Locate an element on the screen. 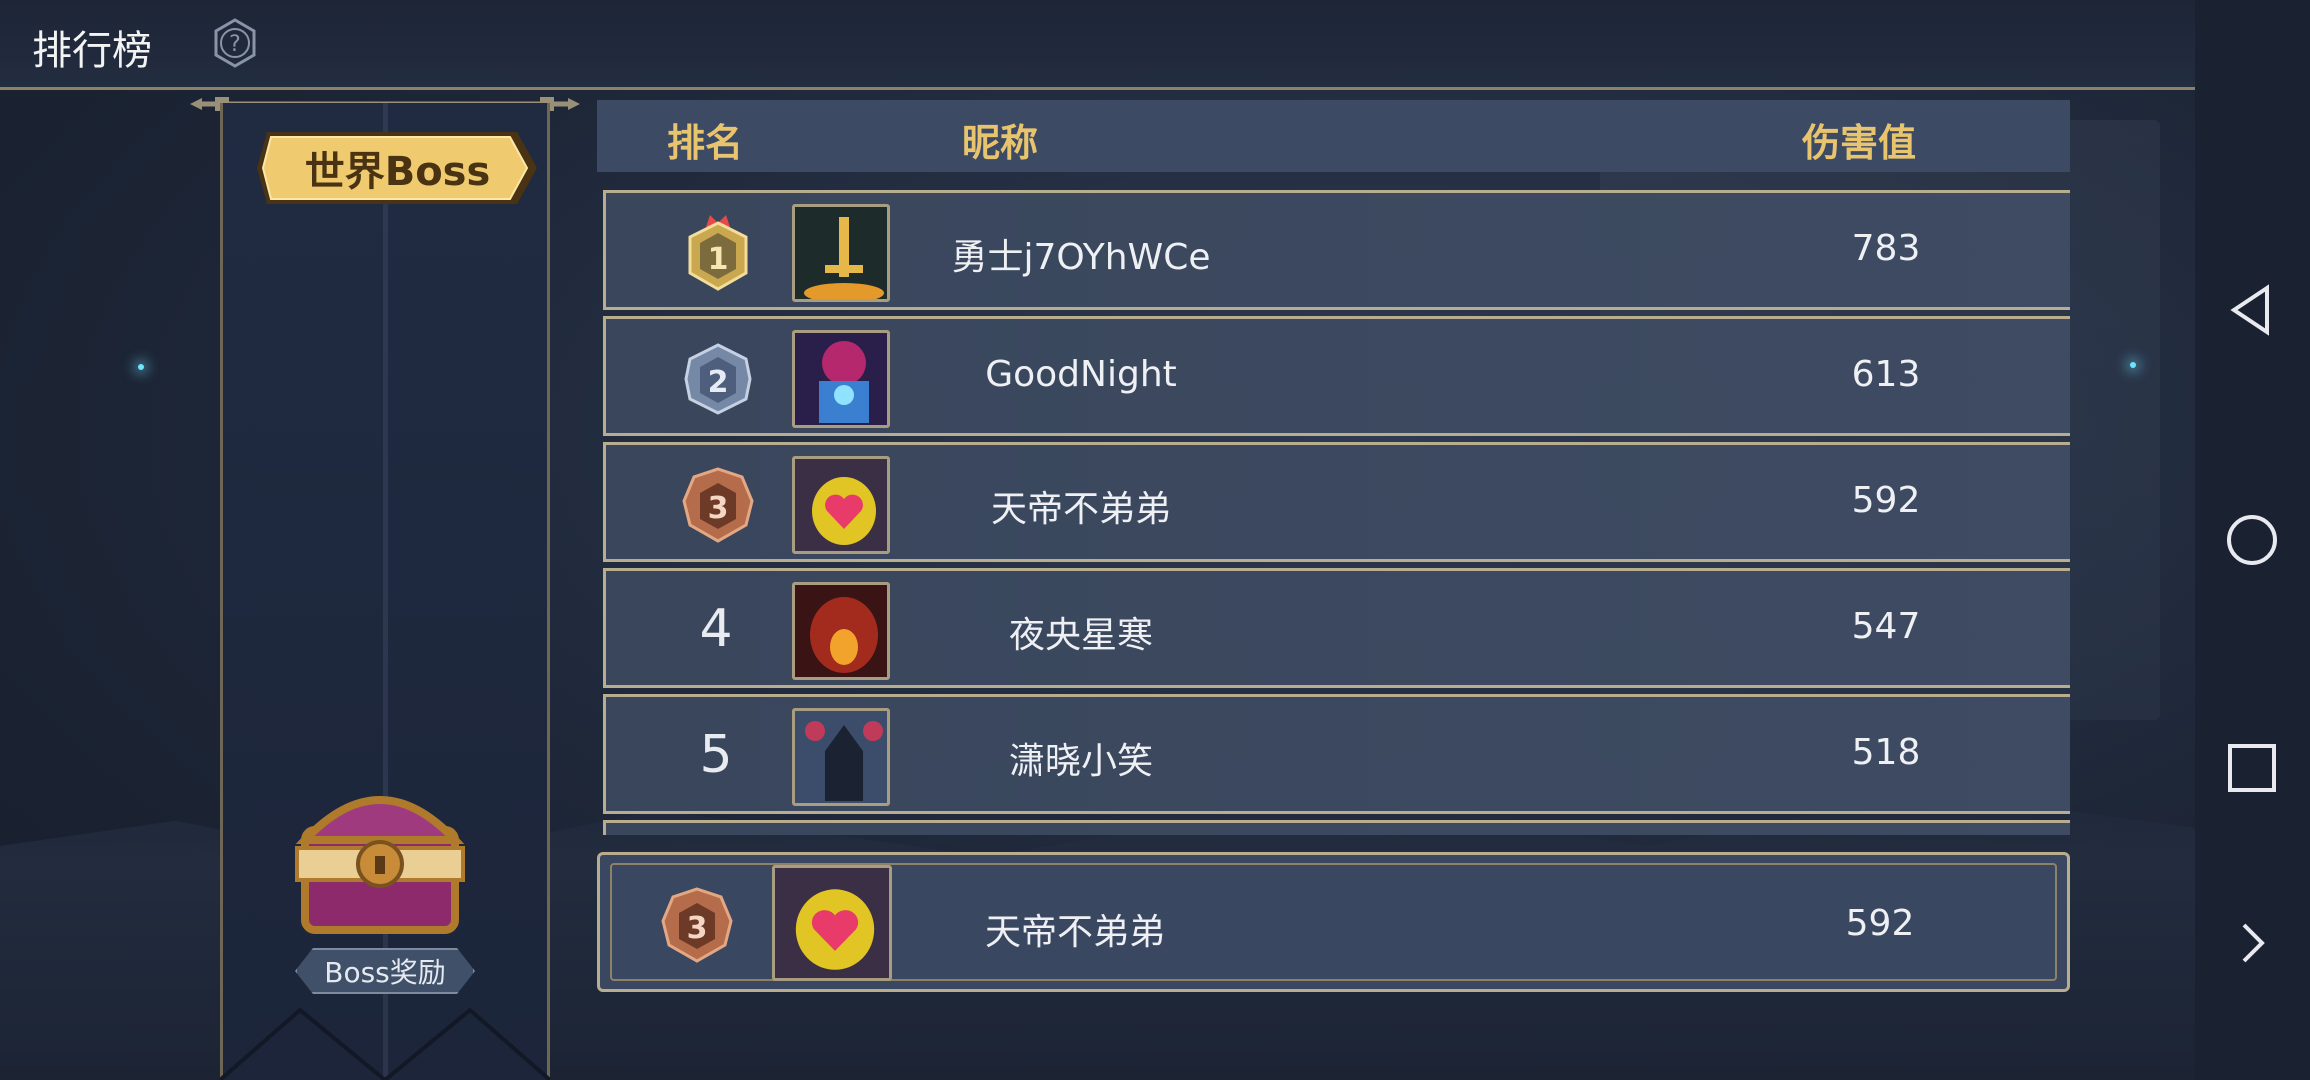 The height and width of the screenshot is (1080, 2310). nav-home-icon is located at coordinates (2252, 540).